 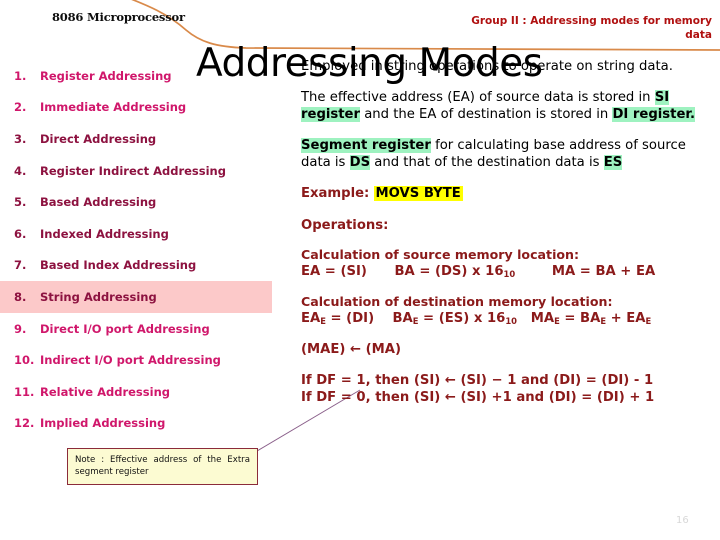 I want to click on mode-item-label: Indexed Addressing, so click(x=104, y=233).